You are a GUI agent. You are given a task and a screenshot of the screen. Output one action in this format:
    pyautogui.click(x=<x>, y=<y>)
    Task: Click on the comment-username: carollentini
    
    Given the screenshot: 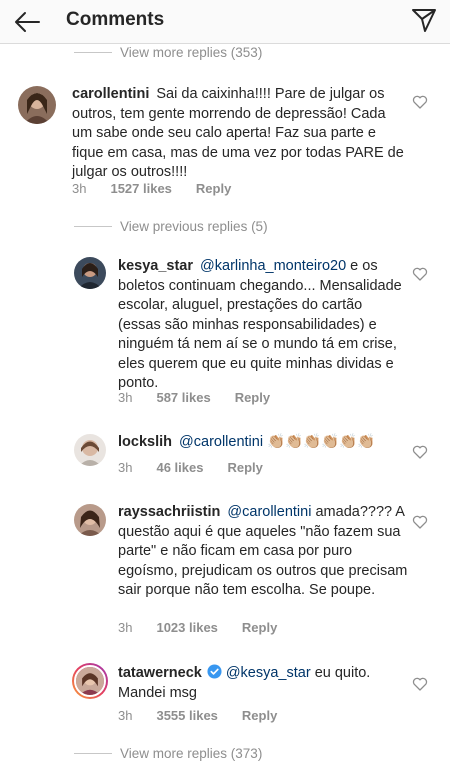 What is the action you would take?
    pyautogui.click(x=110, y=94)
    